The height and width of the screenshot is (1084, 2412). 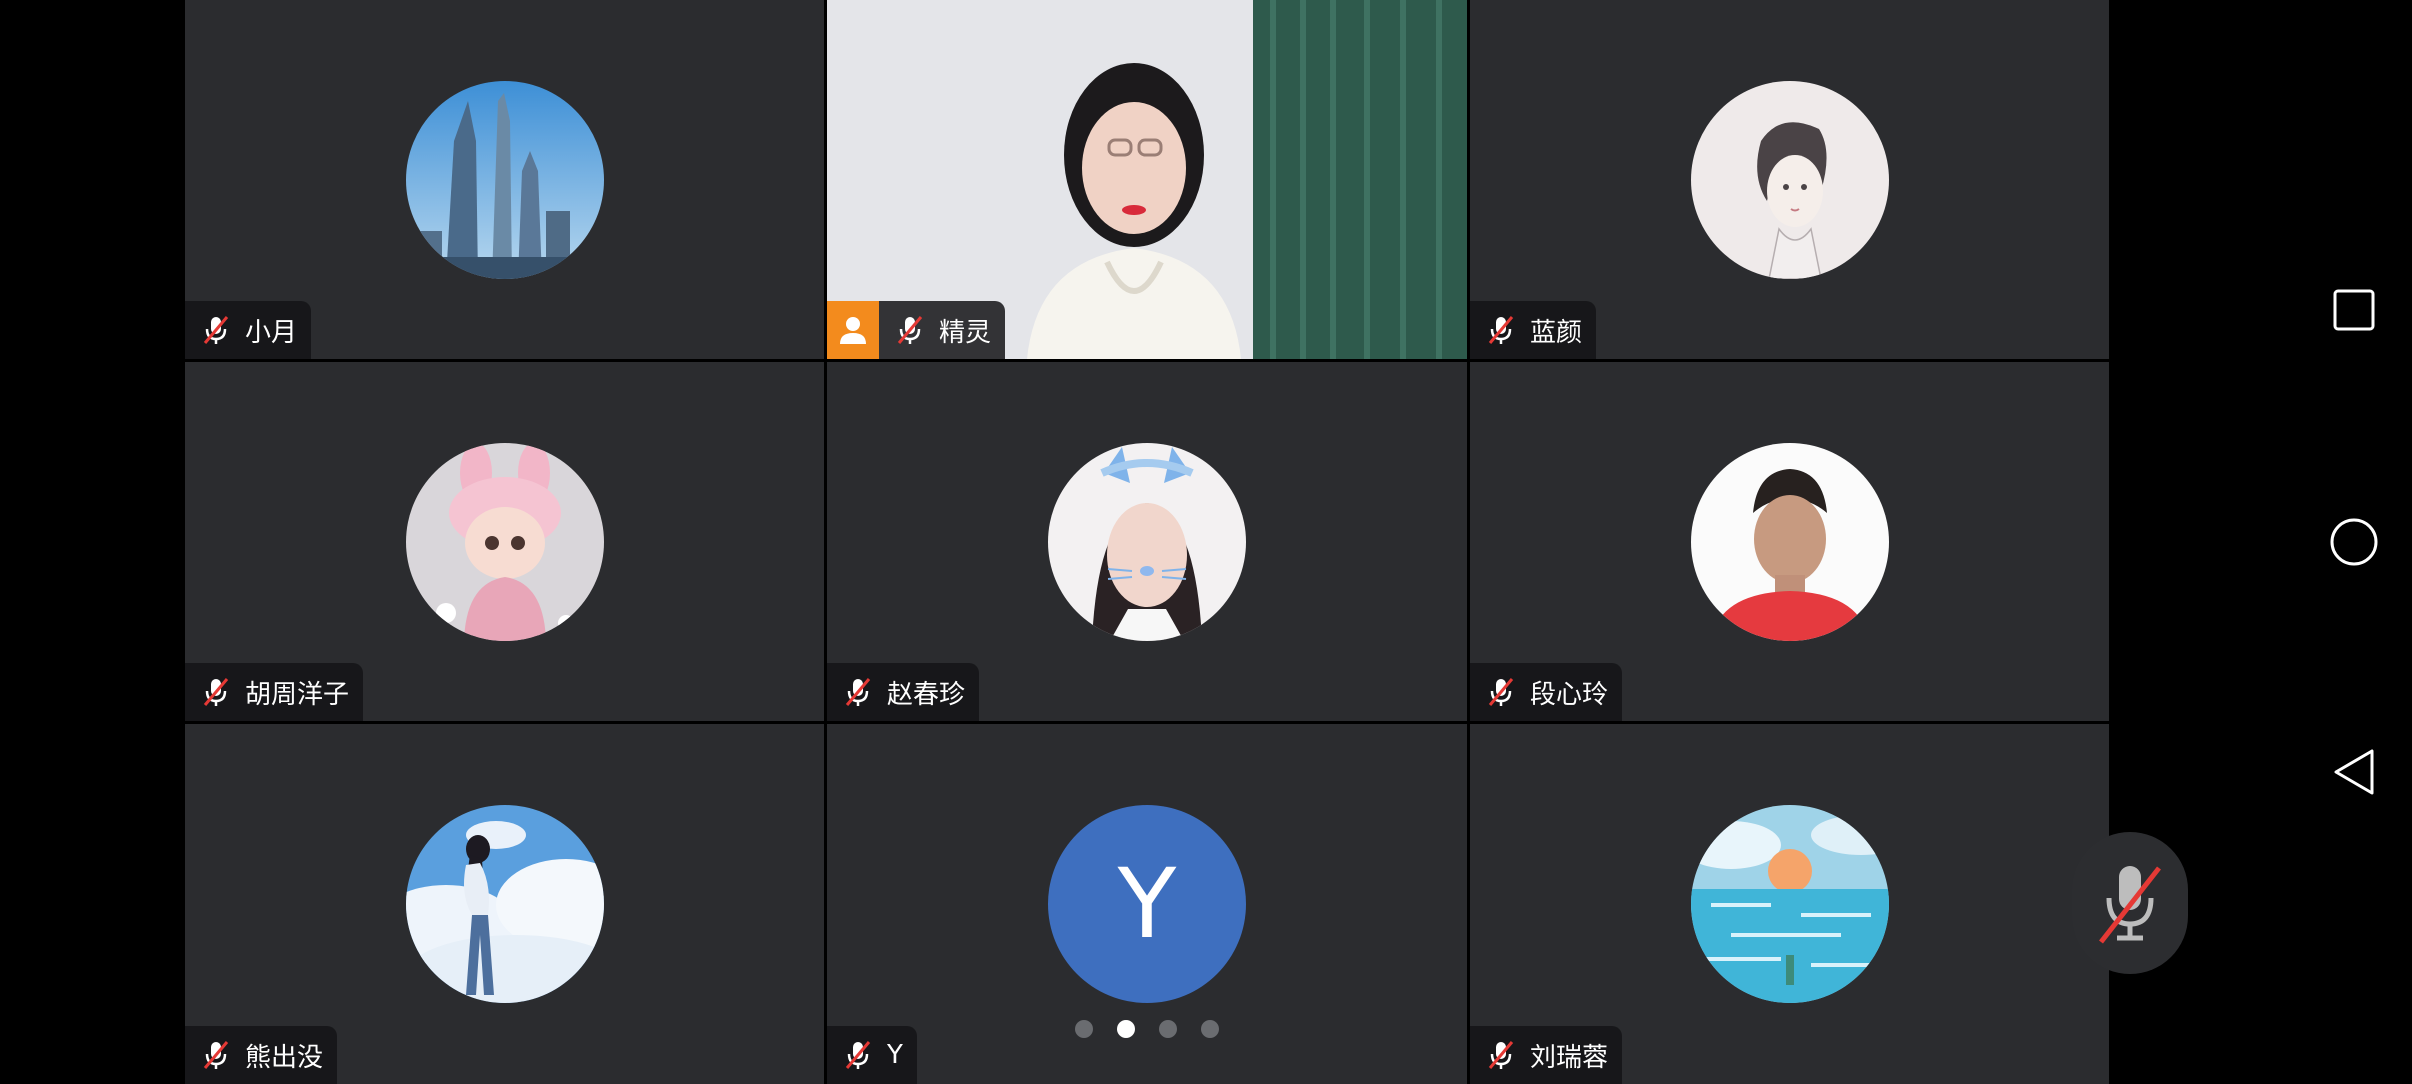 I want to click on host-person-icon, so click(x=853, y=330).